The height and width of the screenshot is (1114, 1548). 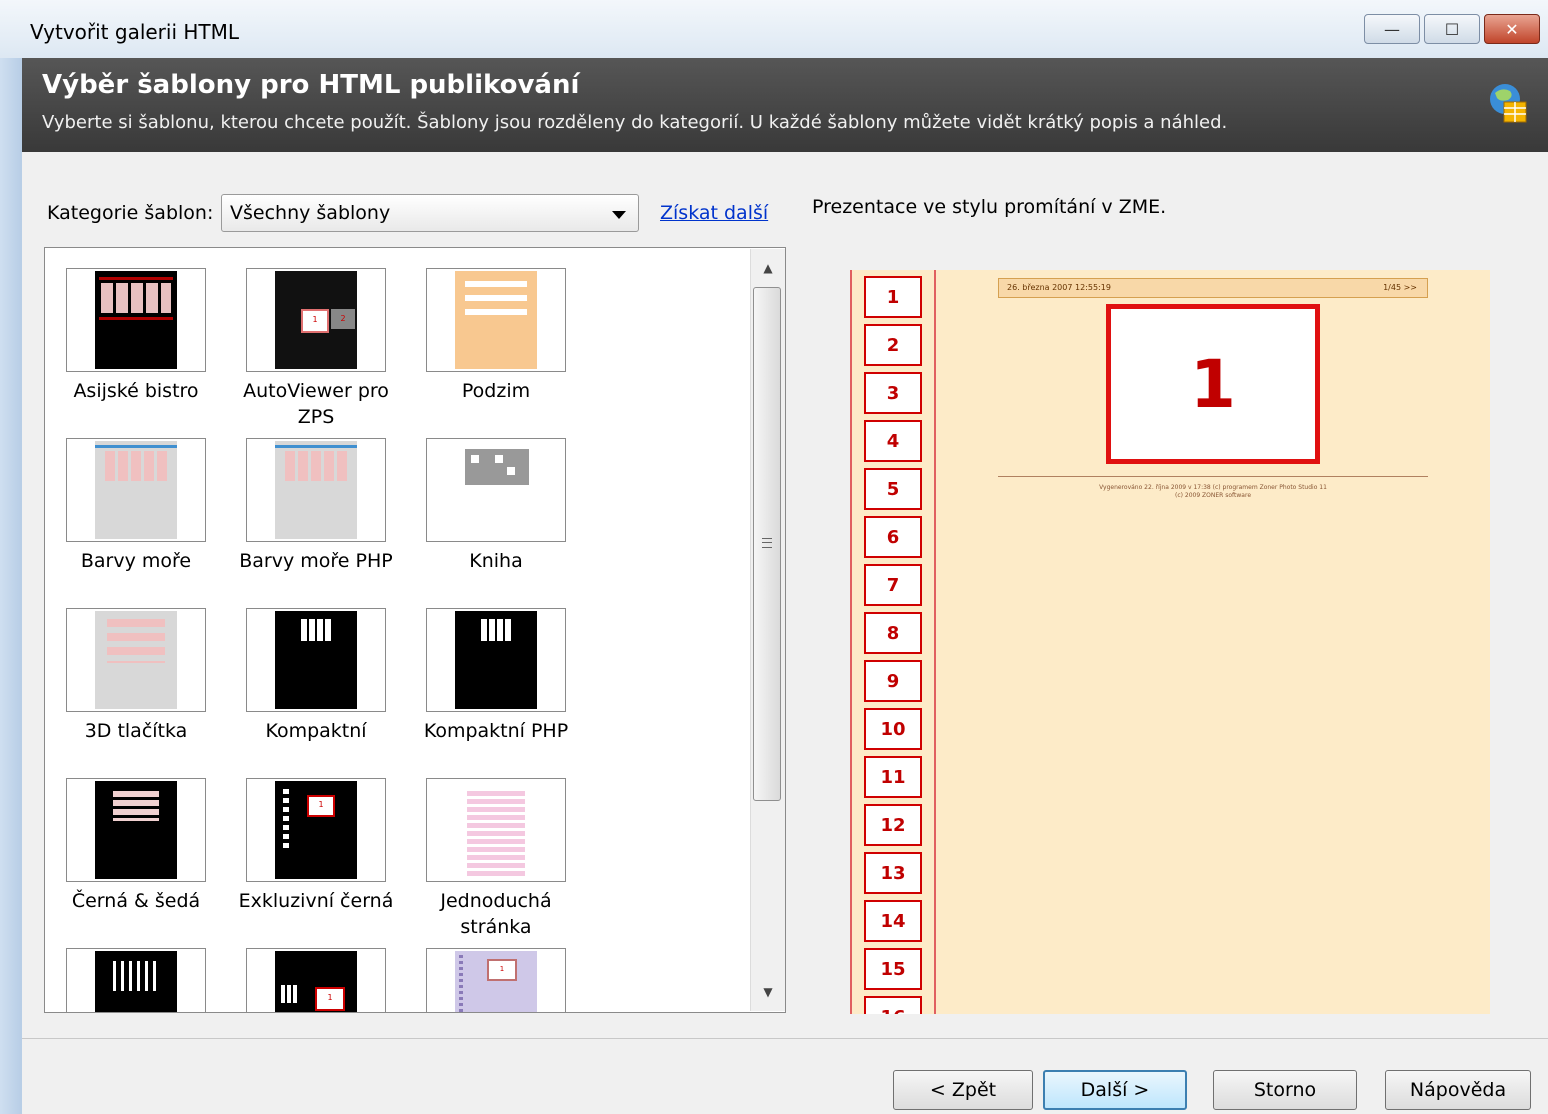 I want to click on preview-number-strip: 1 2 3 4 5 6 7 8 9 10 11 12 13 14 15 16, so click(x=893, y=642).